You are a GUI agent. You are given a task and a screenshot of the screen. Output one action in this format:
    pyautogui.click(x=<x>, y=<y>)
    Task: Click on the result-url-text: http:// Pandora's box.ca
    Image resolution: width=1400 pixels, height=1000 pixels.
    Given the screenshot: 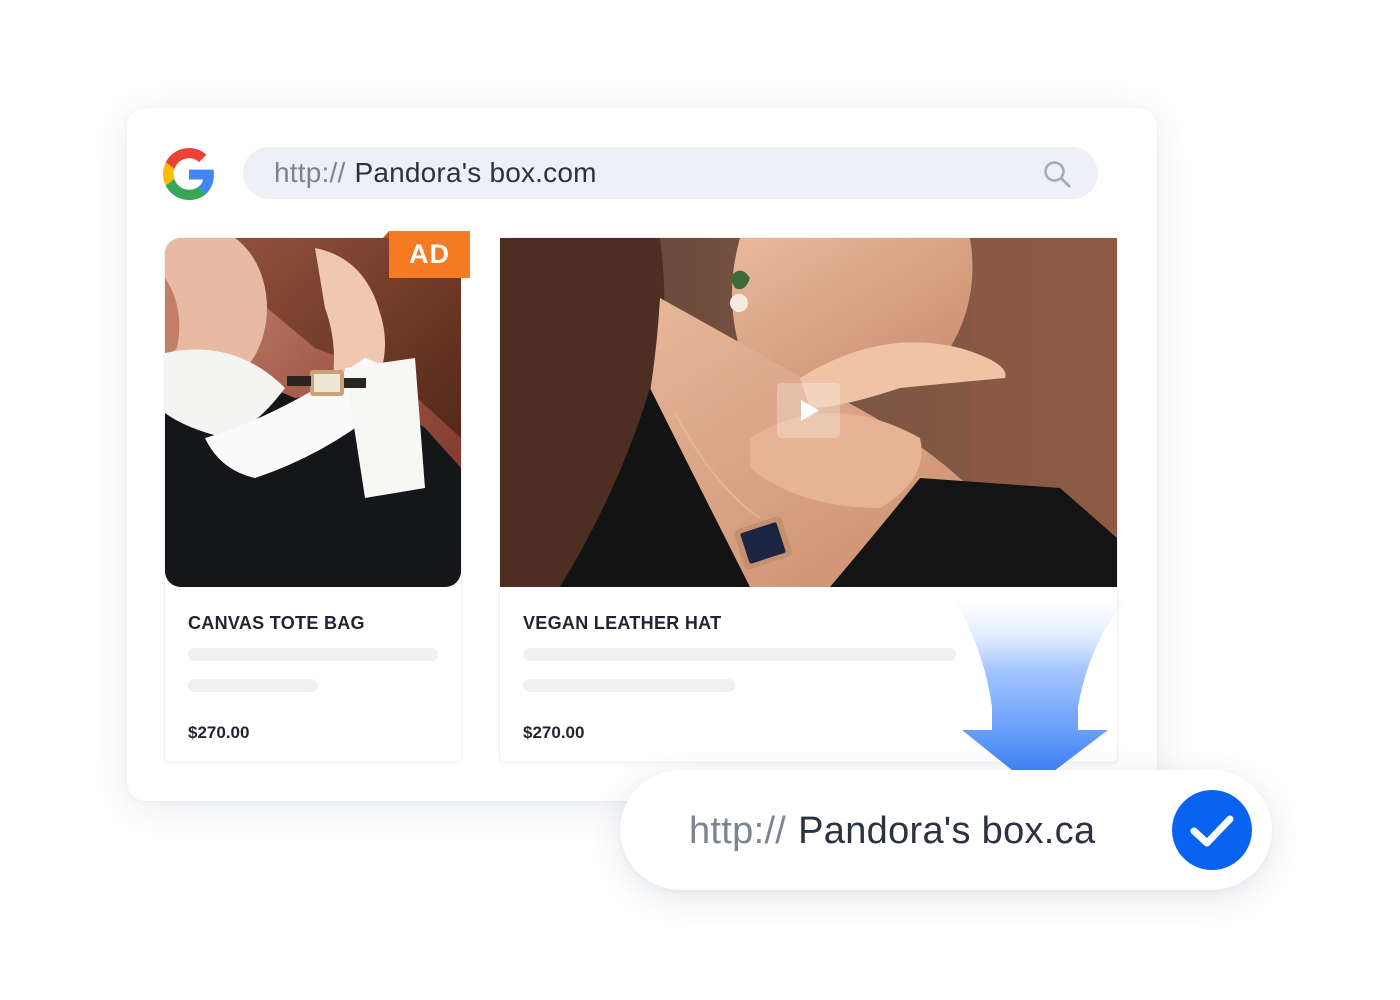 What is the action you would take?
    pyautogui.click(x=892, y=831)
    